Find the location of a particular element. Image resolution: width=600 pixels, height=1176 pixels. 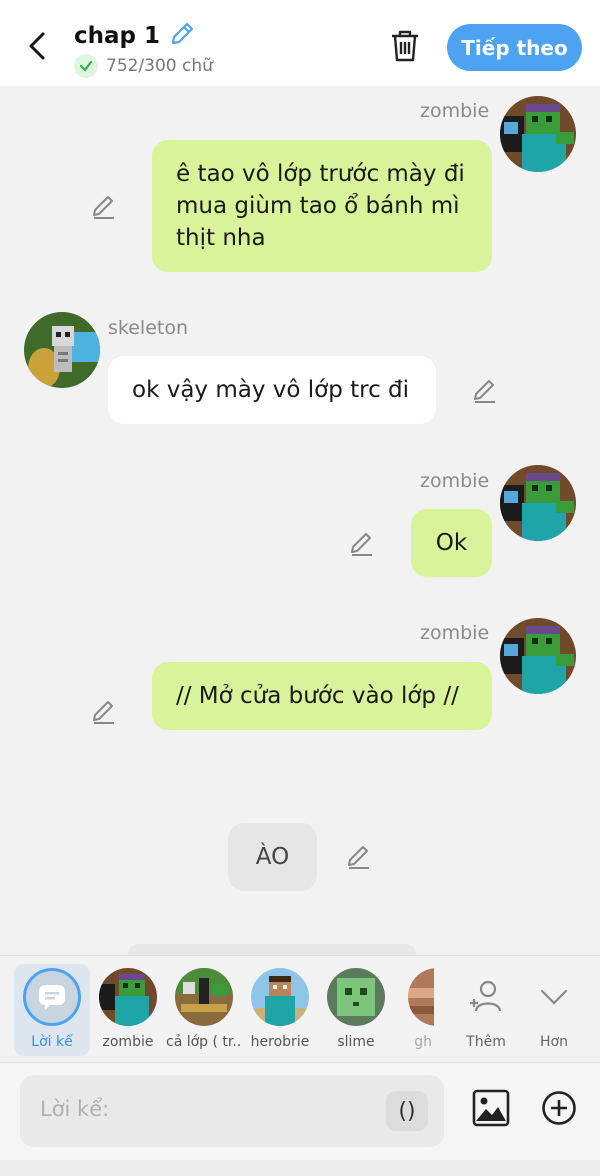

title-row: chap 1 is located at coordinates (135, 36).